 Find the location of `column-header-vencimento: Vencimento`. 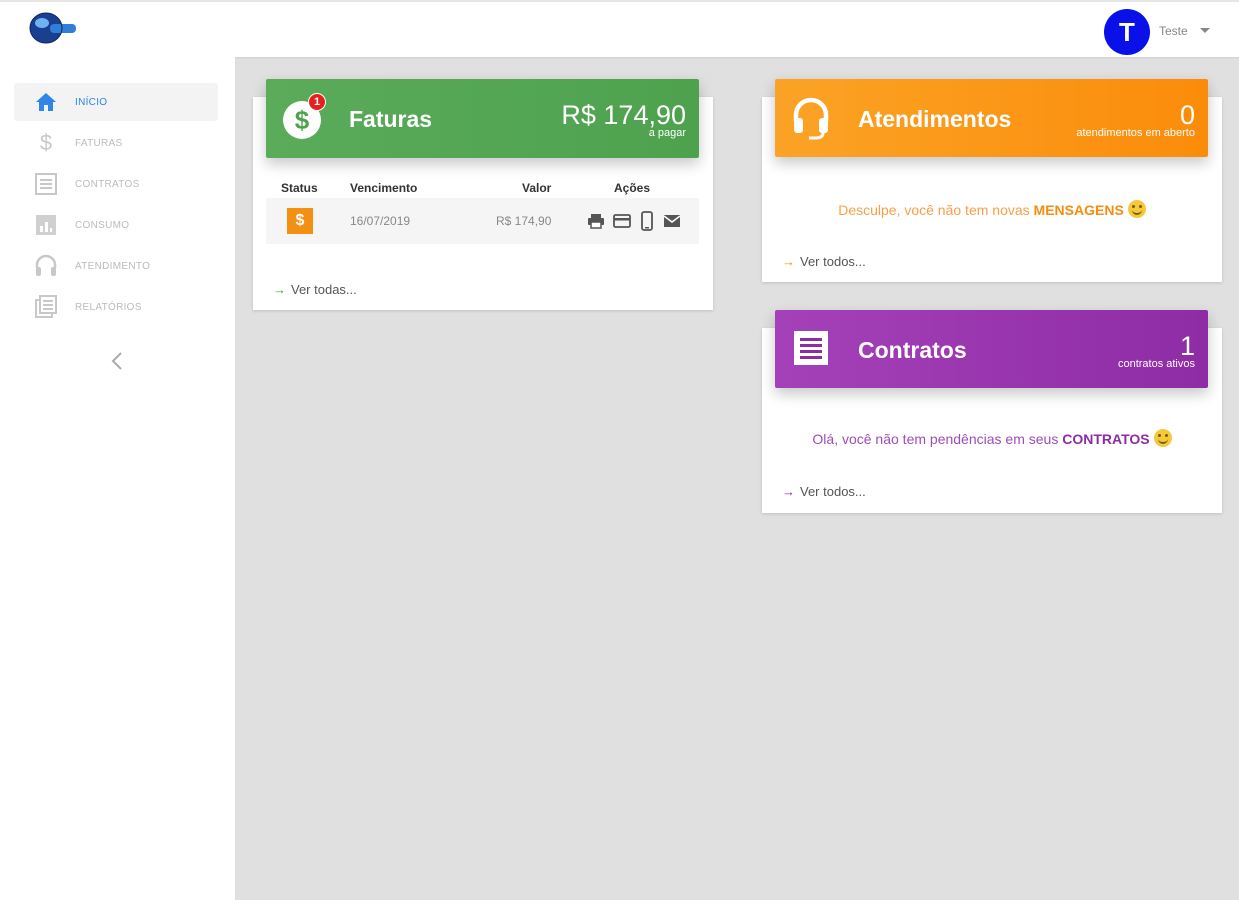

column-header-vencimento: Vencimento is located at coordinates (384, 188).